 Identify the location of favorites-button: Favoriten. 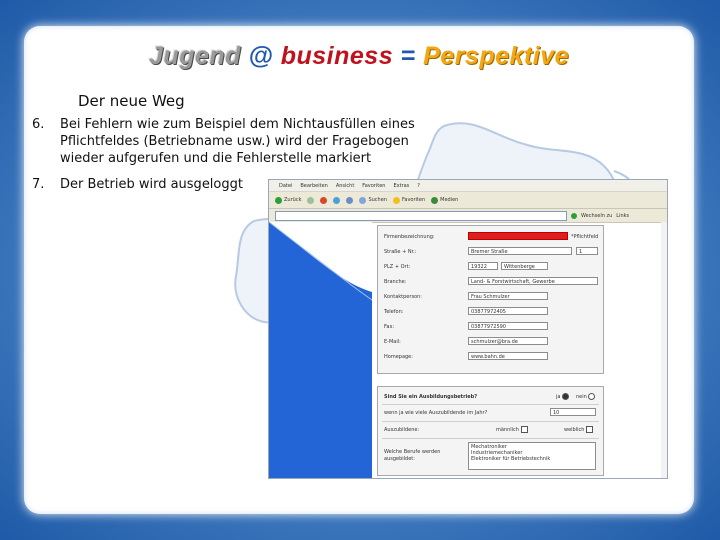
(409, 200).